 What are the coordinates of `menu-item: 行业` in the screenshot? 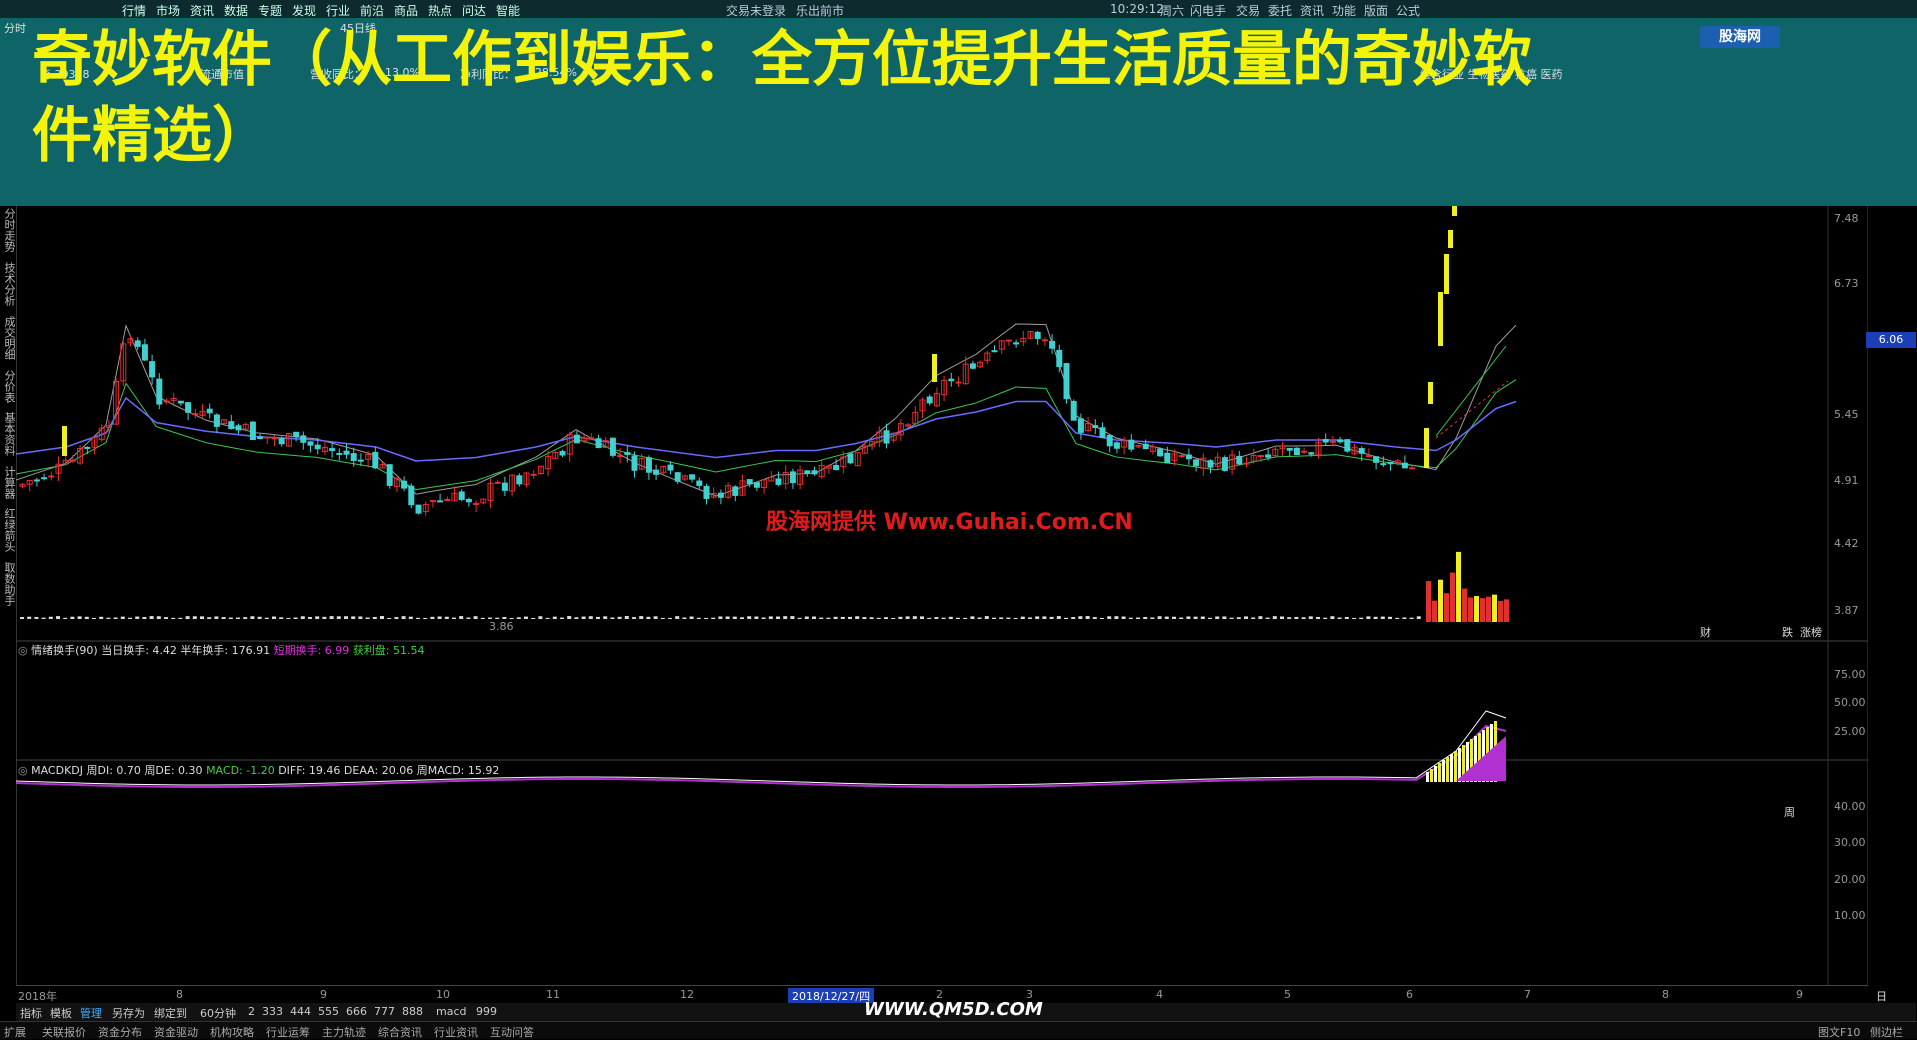 It's located at (338, 10).